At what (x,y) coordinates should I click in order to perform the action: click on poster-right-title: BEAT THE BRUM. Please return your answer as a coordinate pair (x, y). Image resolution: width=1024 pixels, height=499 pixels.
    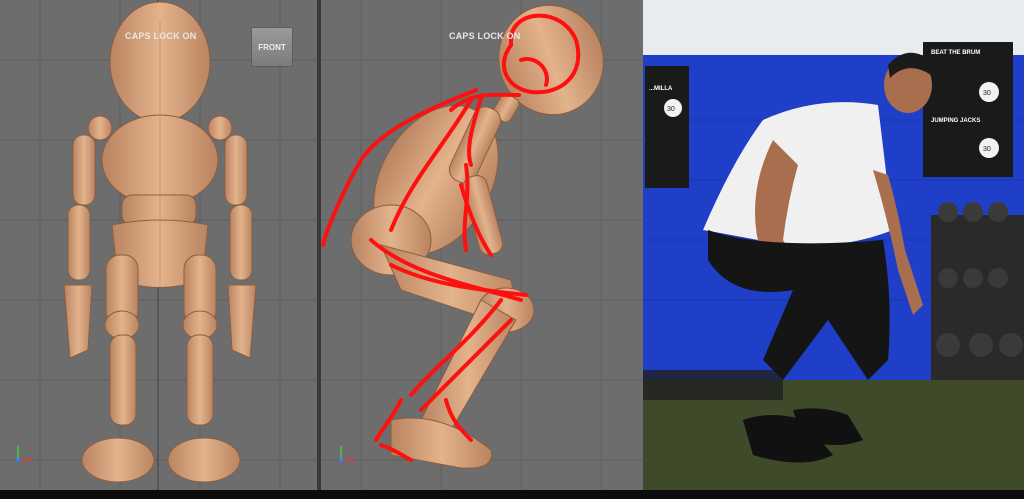
    Looking at the image, I should click on (955, 53).